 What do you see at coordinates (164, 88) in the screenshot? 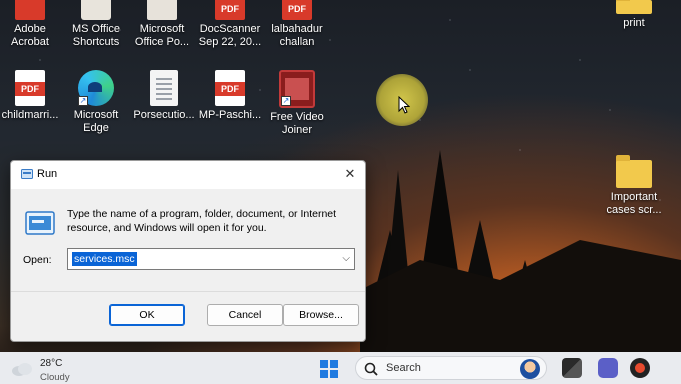
I see `document-icon` at bounding box center [164, 88].